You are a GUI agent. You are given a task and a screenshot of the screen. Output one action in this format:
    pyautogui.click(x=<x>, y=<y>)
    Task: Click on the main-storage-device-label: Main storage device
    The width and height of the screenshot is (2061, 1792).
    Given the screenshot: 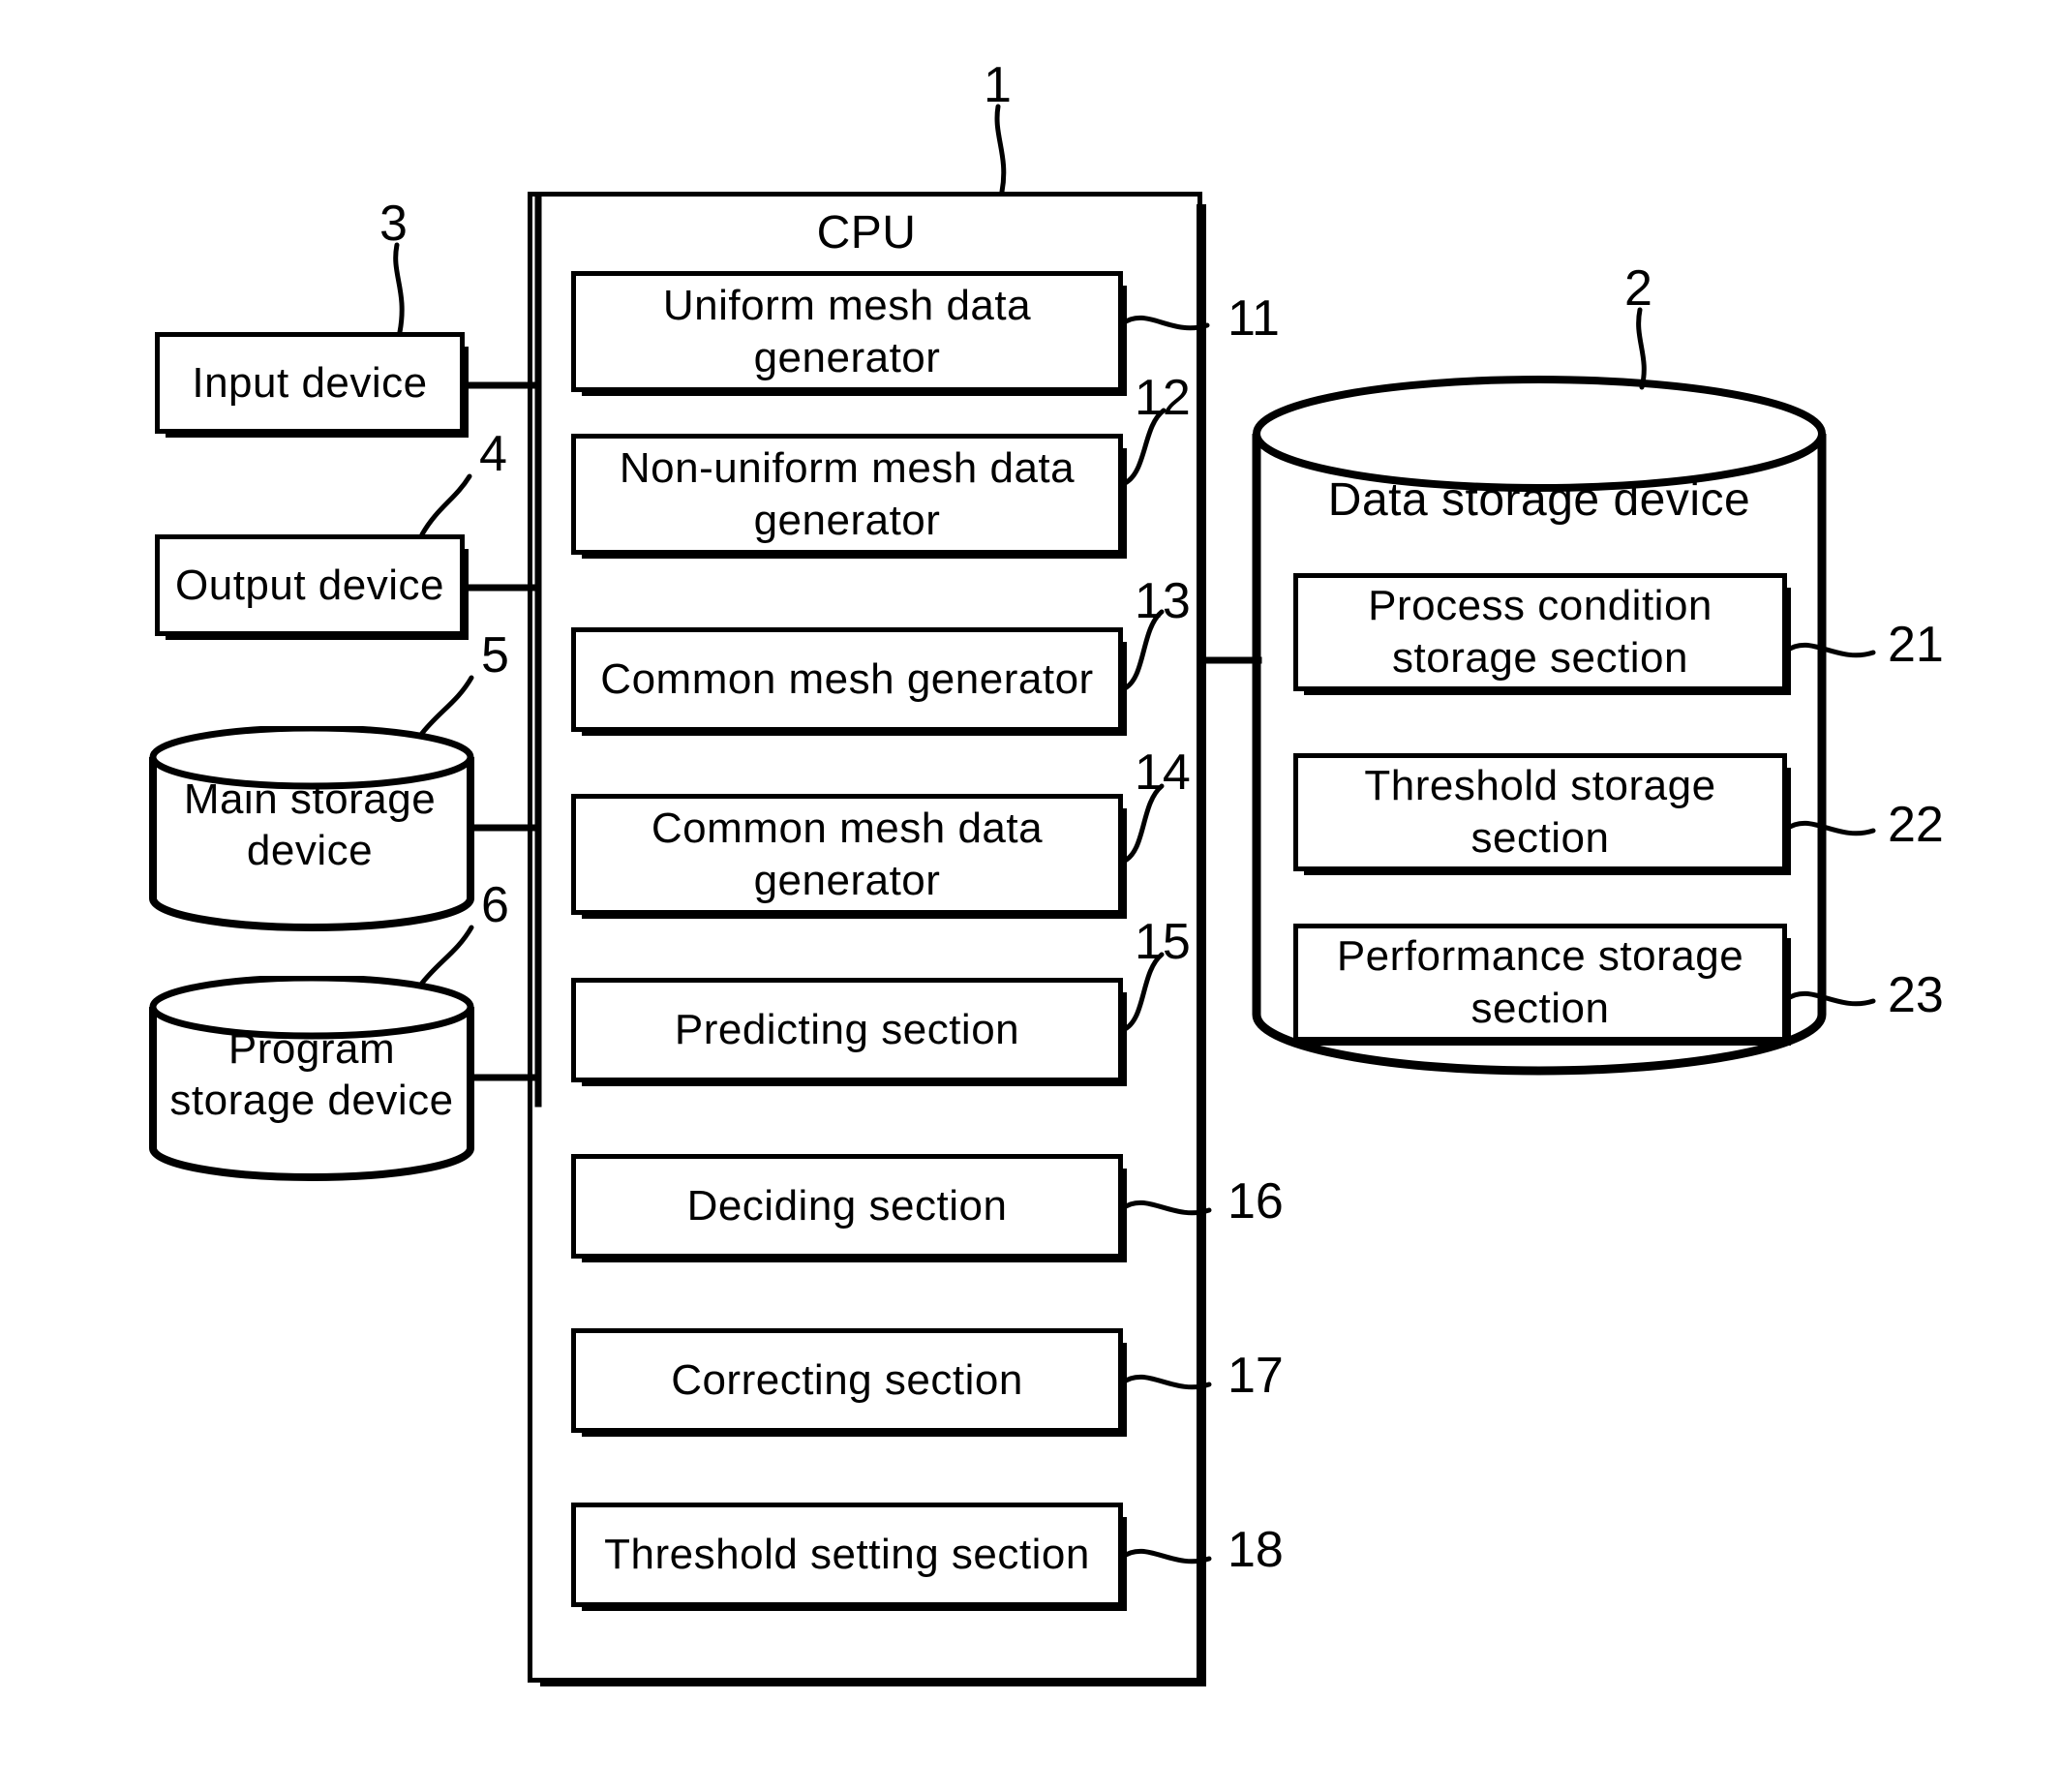 What is the action you would take?
    pyautogui.click(x=310, y=825)
    